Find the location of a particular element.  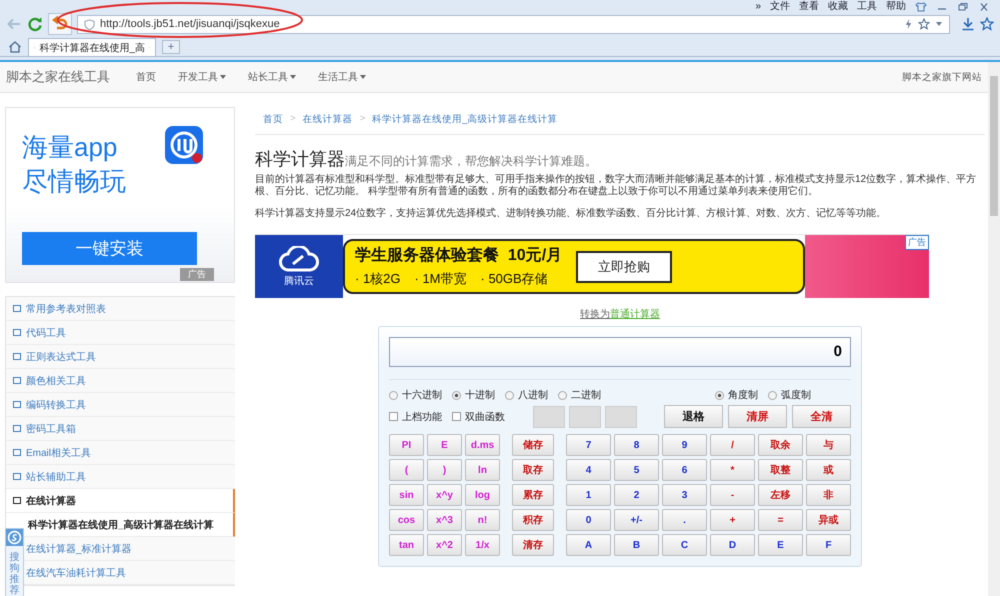

ad-banner: 海量app 尽情畅玩 一键安装 广告 is located at coordinates (120, 195).